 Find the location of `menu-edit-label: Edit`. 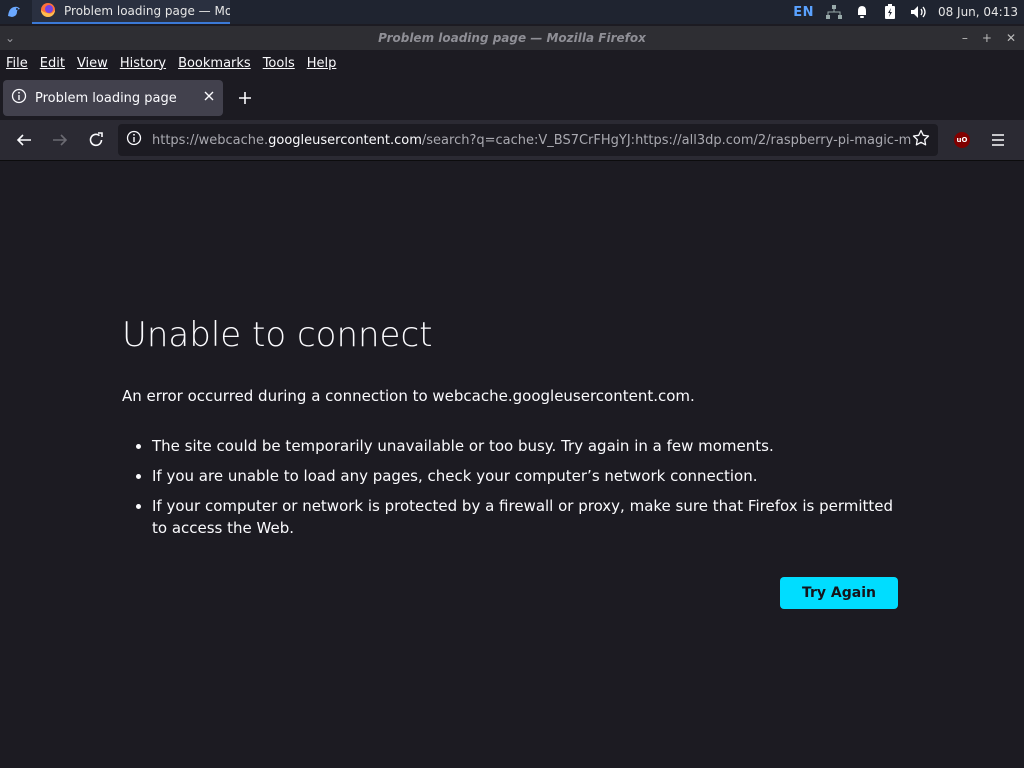

menu-edit-label: Edit is located at coordinates (52, 63).